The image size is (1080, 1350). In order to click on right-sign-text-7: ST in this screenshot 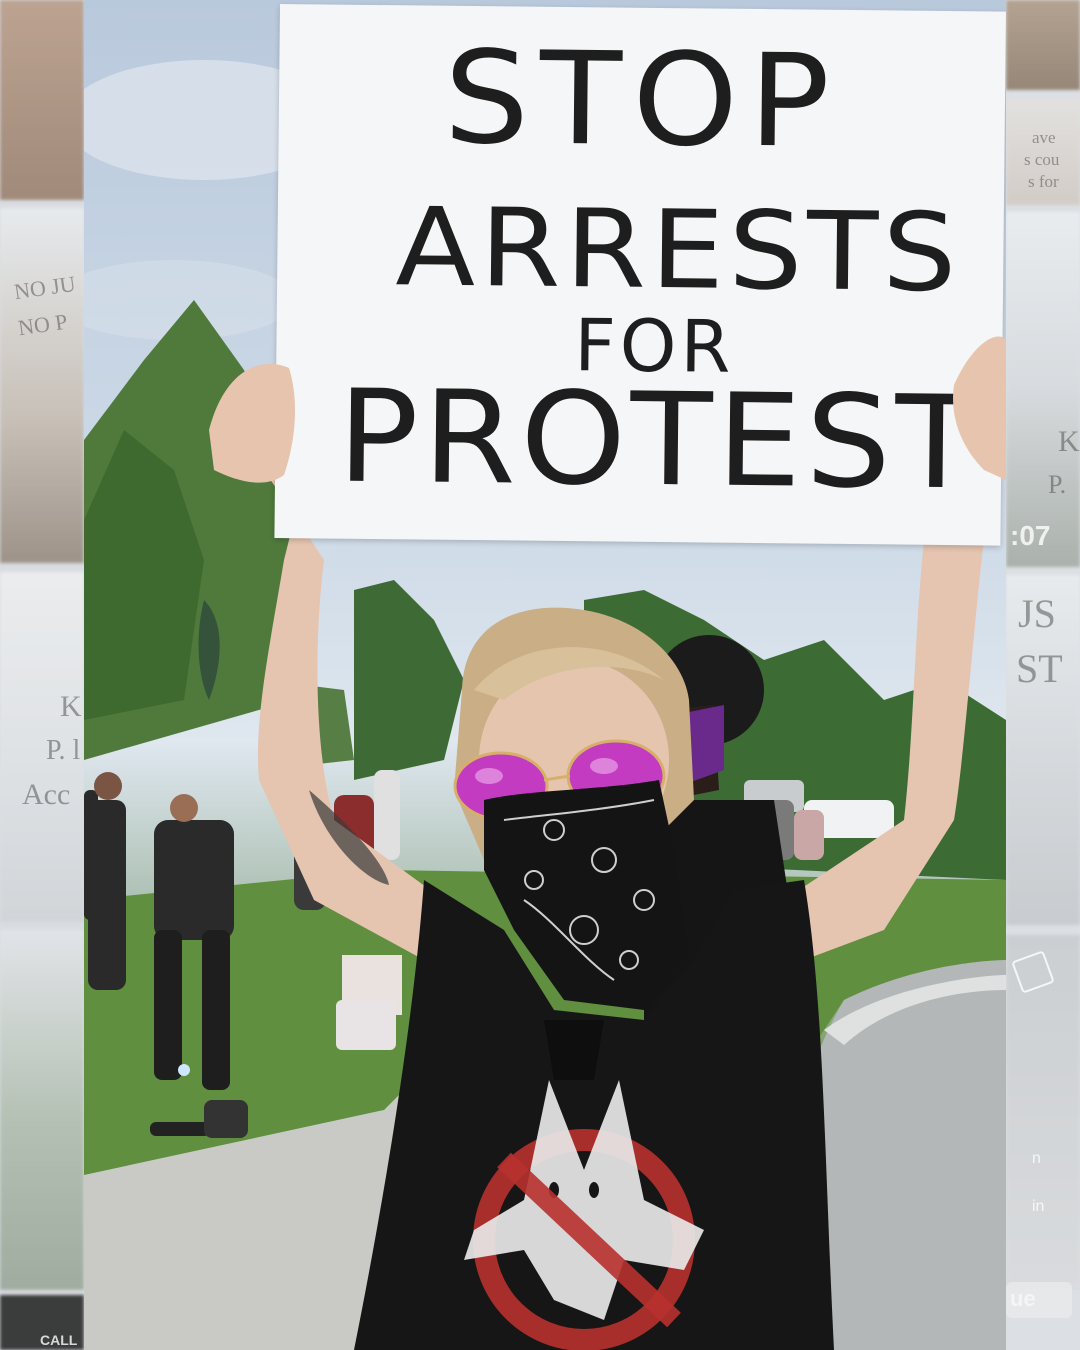, I will do `click(1039, 668)`.